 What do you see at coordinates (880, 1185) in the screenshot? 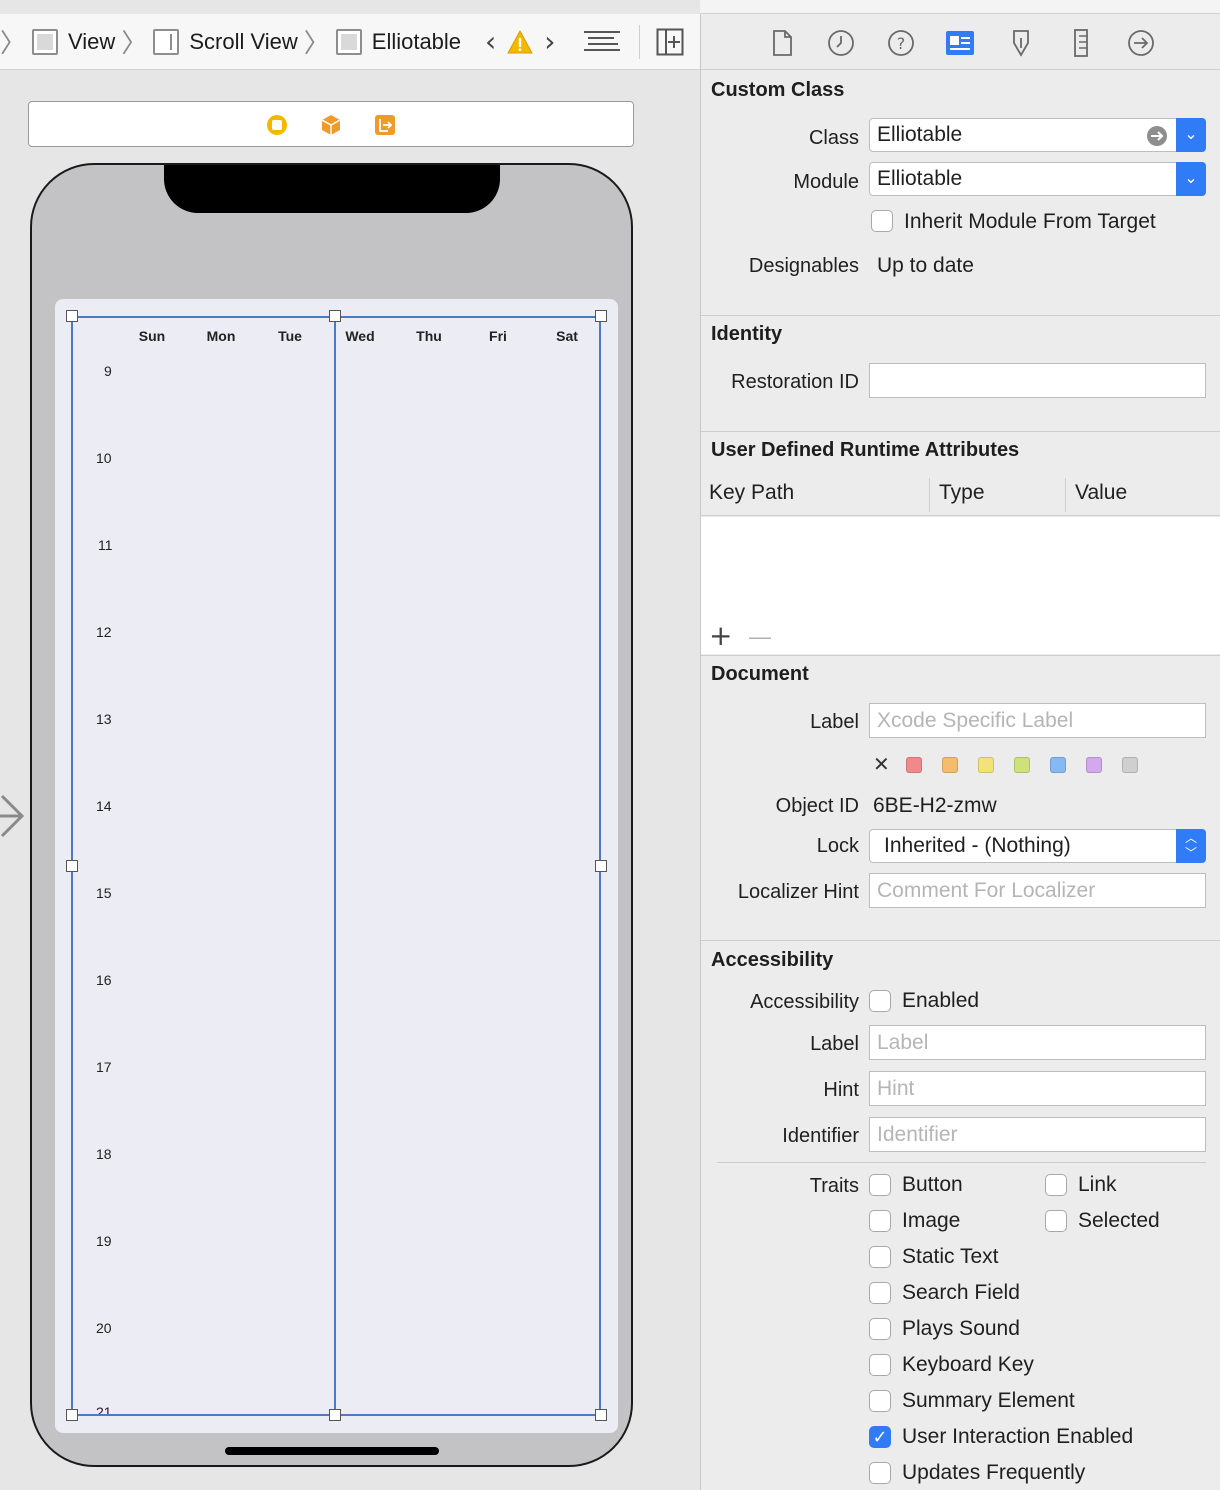
I see `trait-button-checkbox` at bounding box center [880, 1185].